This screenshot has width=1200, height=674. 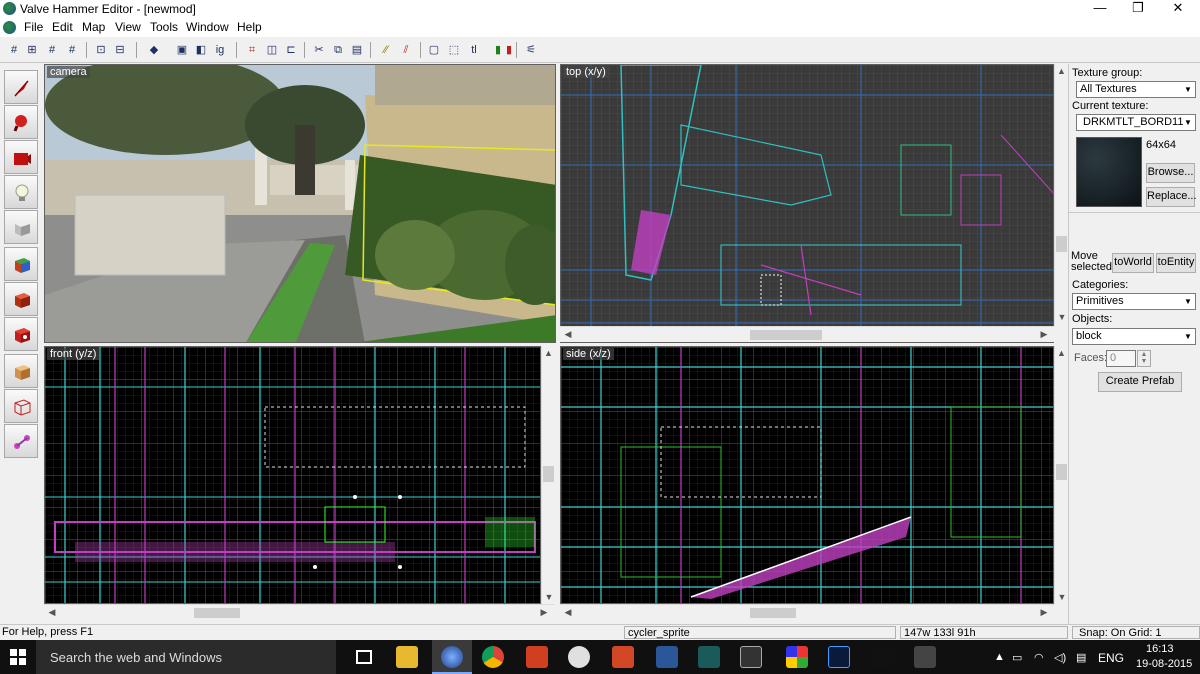 I want to click on path-tool, so click(x=21, y=441).